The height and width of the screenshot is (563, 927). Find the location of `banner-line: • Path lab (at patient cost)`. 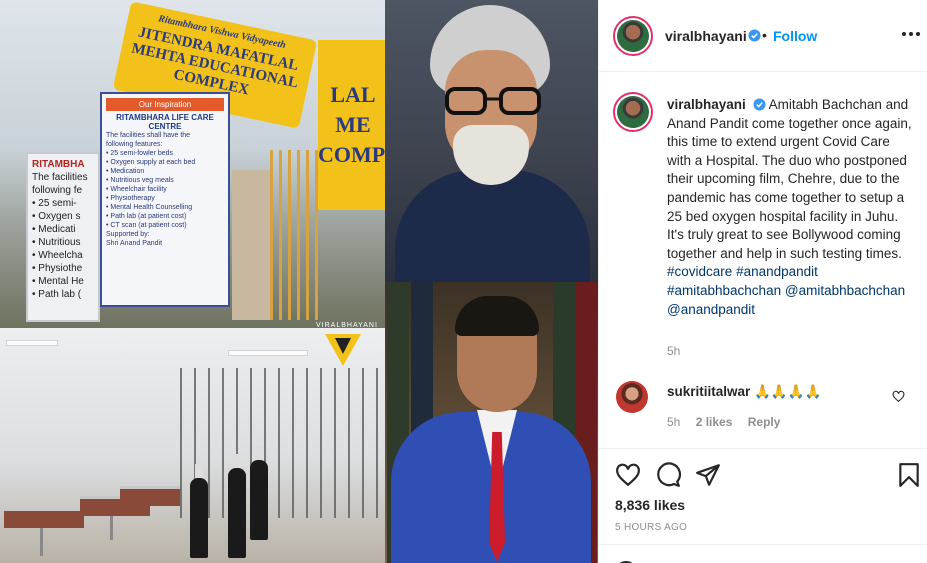

banner-line: • Path lab (at patient cost) is located at coordinates (146, 216).